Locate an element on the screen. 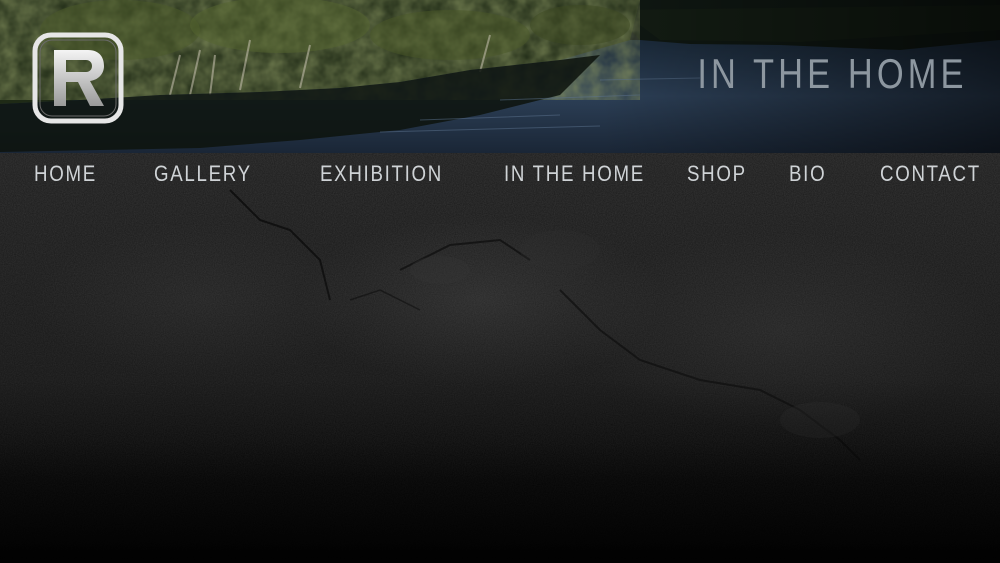  r-logo-icon is located at coordinates (78, 78).